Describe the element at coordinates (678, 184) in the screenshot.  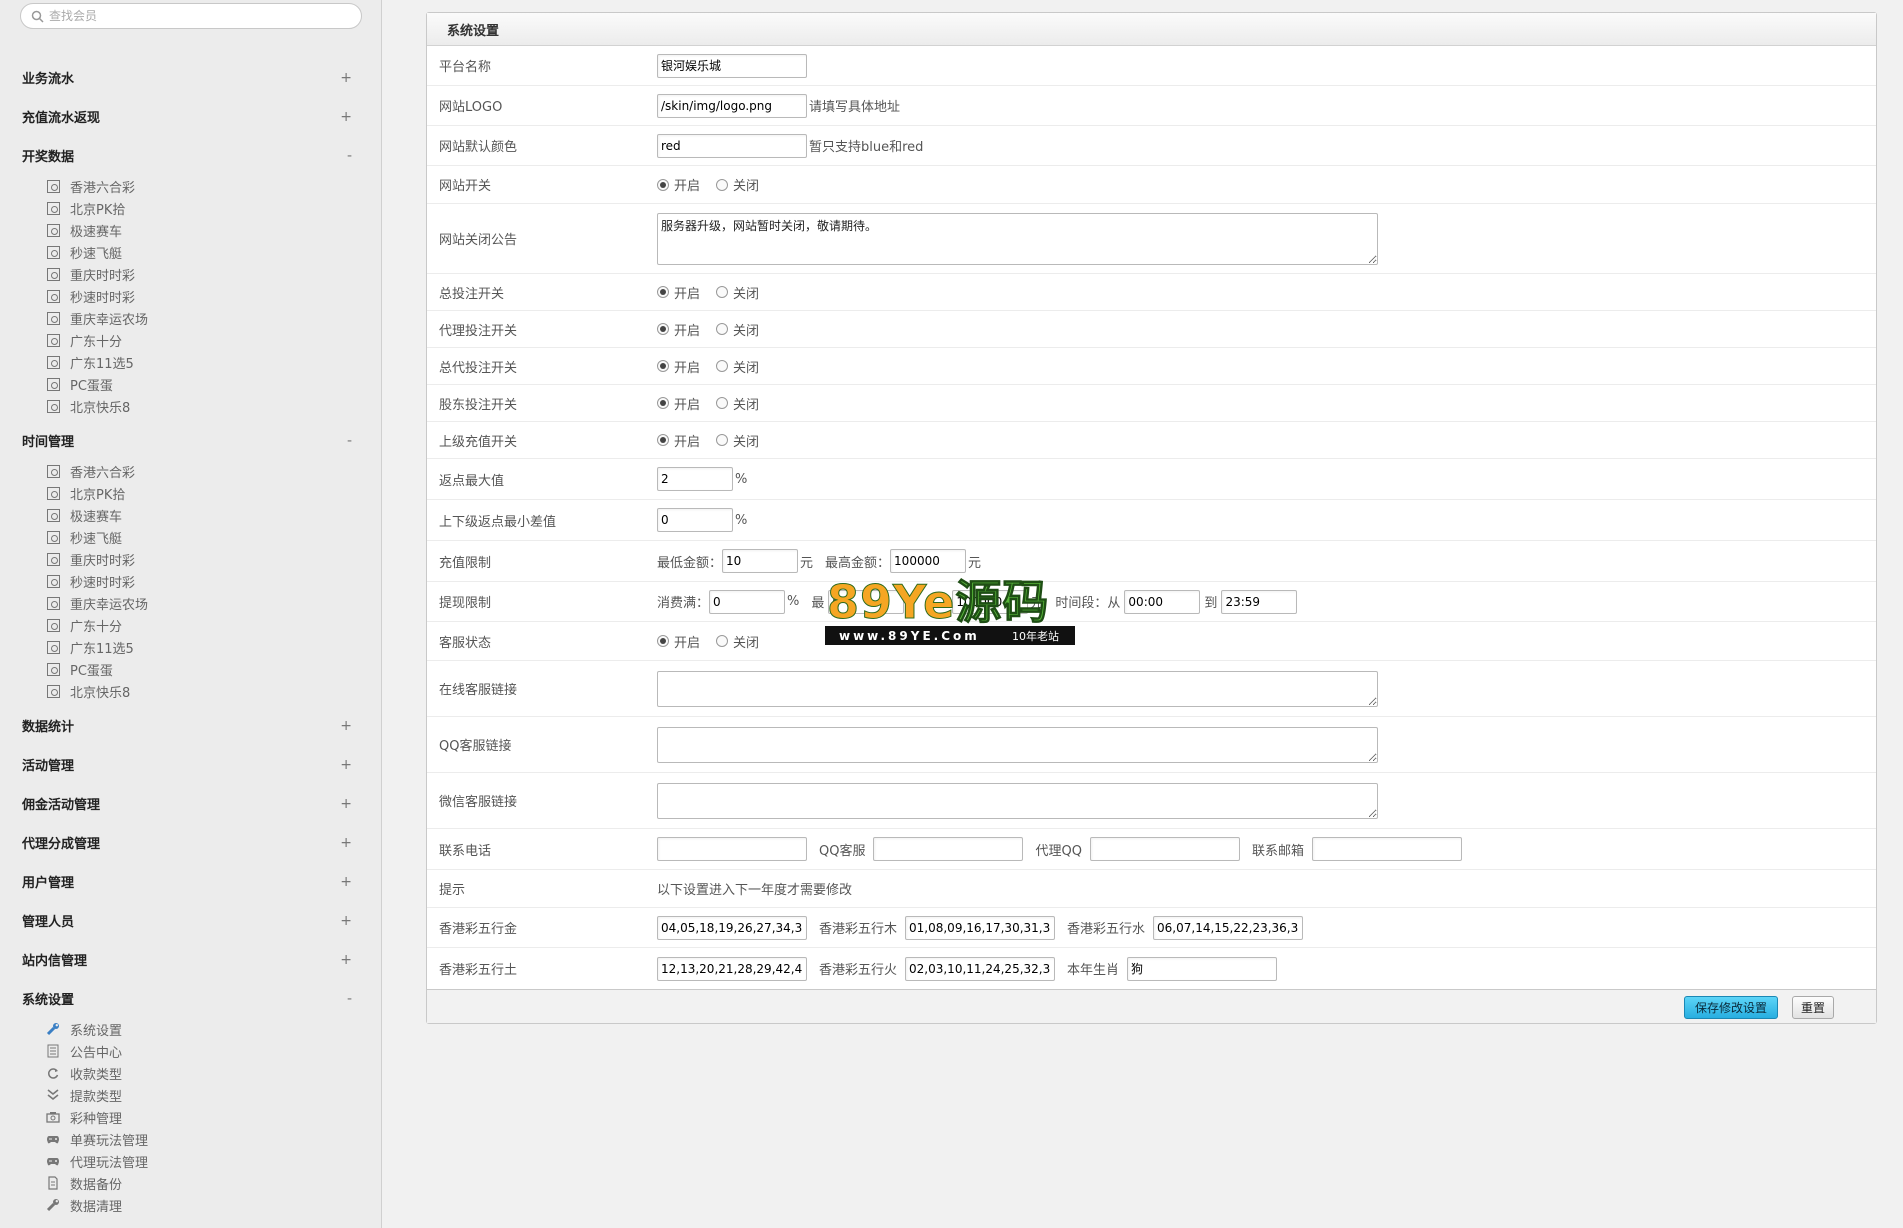
I see `site-switch-on-radio: 开启` at that location.